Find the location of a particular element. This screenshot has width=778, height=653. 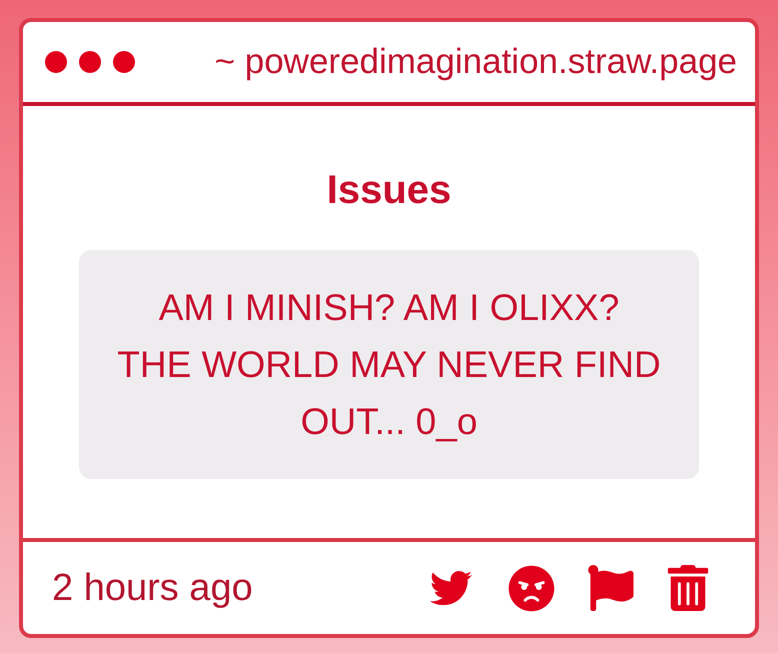

trash-icon is located at coordinates (688, 588).